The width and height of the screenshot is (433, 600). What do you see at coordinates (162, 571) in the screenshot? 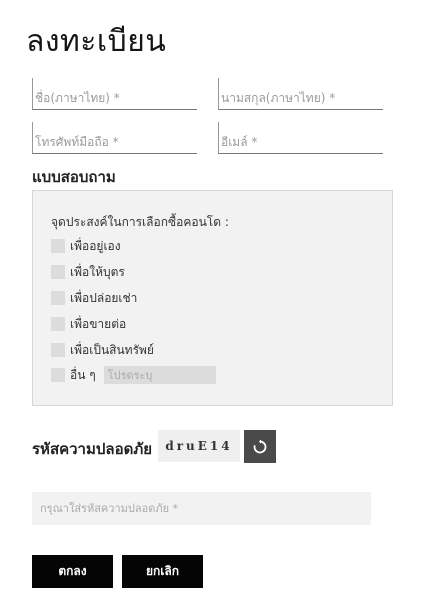
I see `cancel-button: ยกเลิก` at bounding box center [162, 571].